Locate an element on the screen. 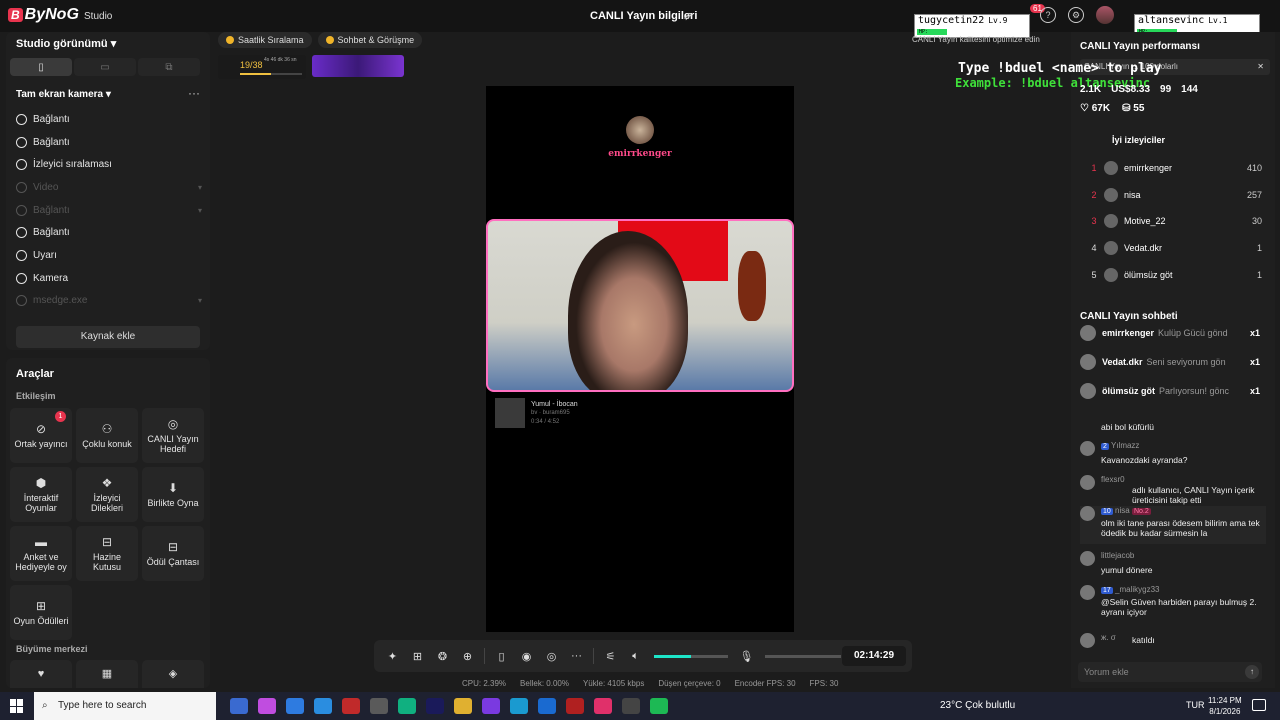  record-icon: ◉ is located at coordinates (526, 656).